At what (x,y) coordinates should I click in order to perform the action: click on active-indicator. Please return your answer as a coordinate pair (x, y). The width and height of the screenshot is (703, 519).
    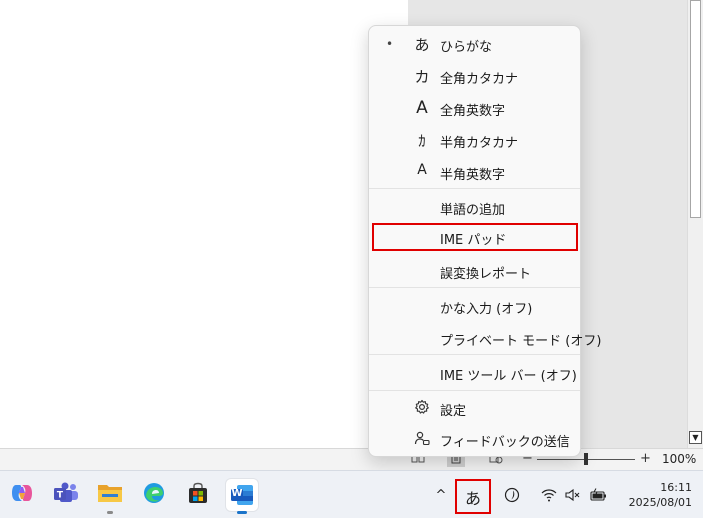
    Looking at the image, I should click on (242, 512).